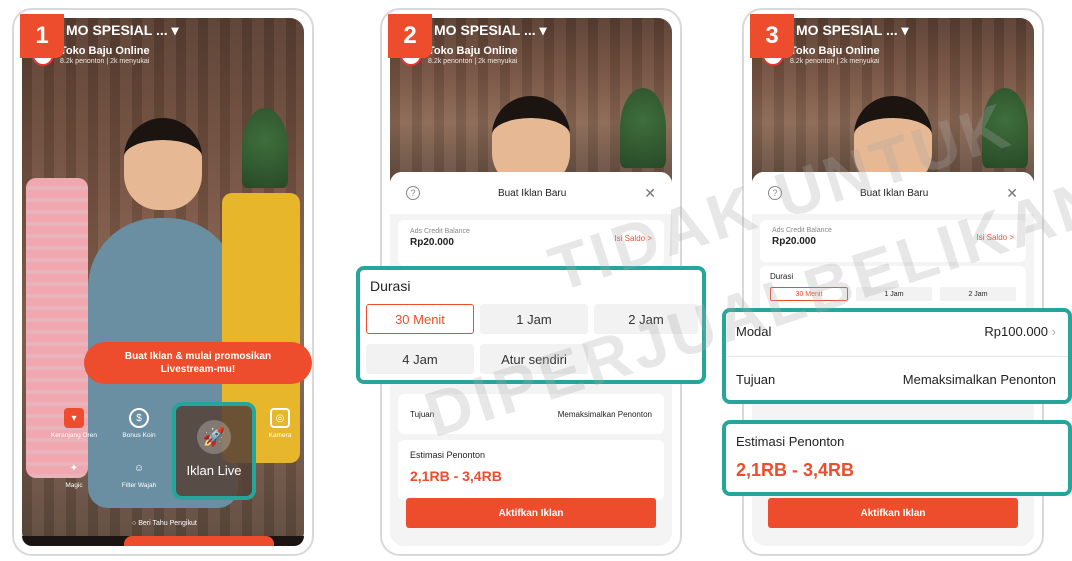 The width and height of the screenshot is (1072, 561). I want to click on rocket-icon: 🚀, so click(214, 437).